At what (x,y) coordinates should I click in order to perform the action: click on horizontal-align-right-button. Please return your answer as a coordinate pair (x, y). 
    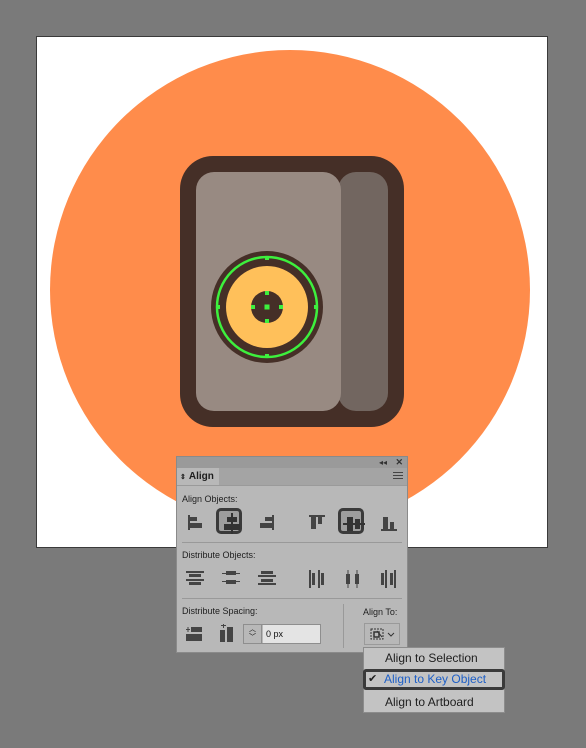
    Looking at the image, I should click on (267, 523).